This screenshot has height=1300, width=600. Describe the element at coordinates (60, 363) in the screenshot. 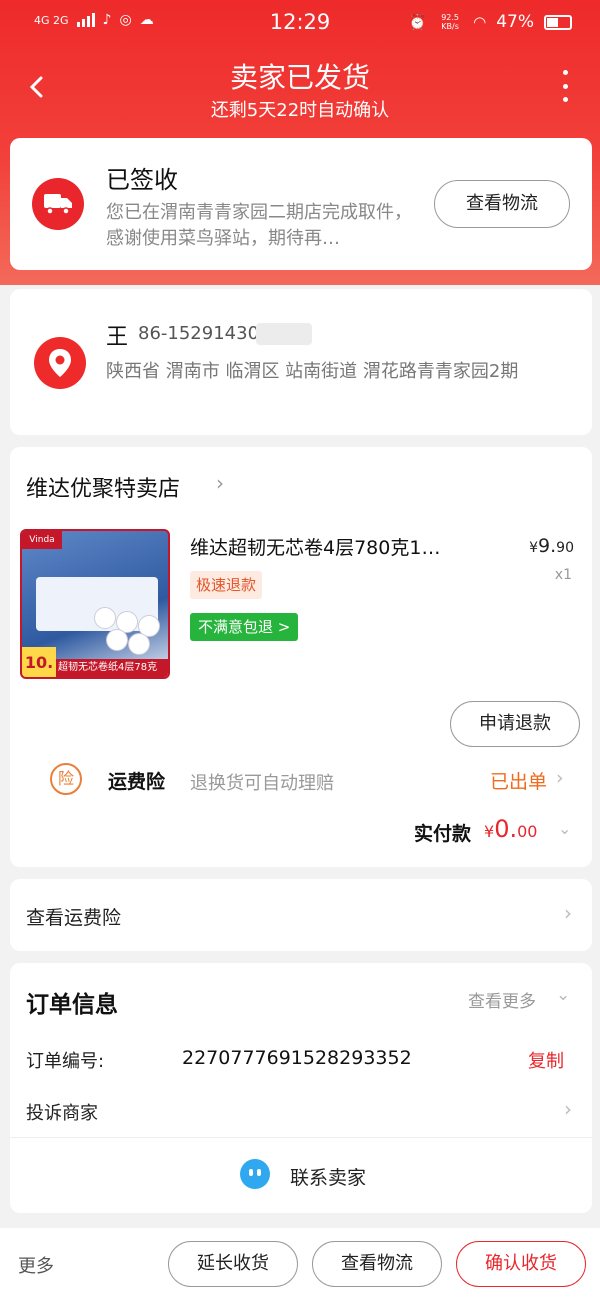

I see `location-pin-icon` at that location.